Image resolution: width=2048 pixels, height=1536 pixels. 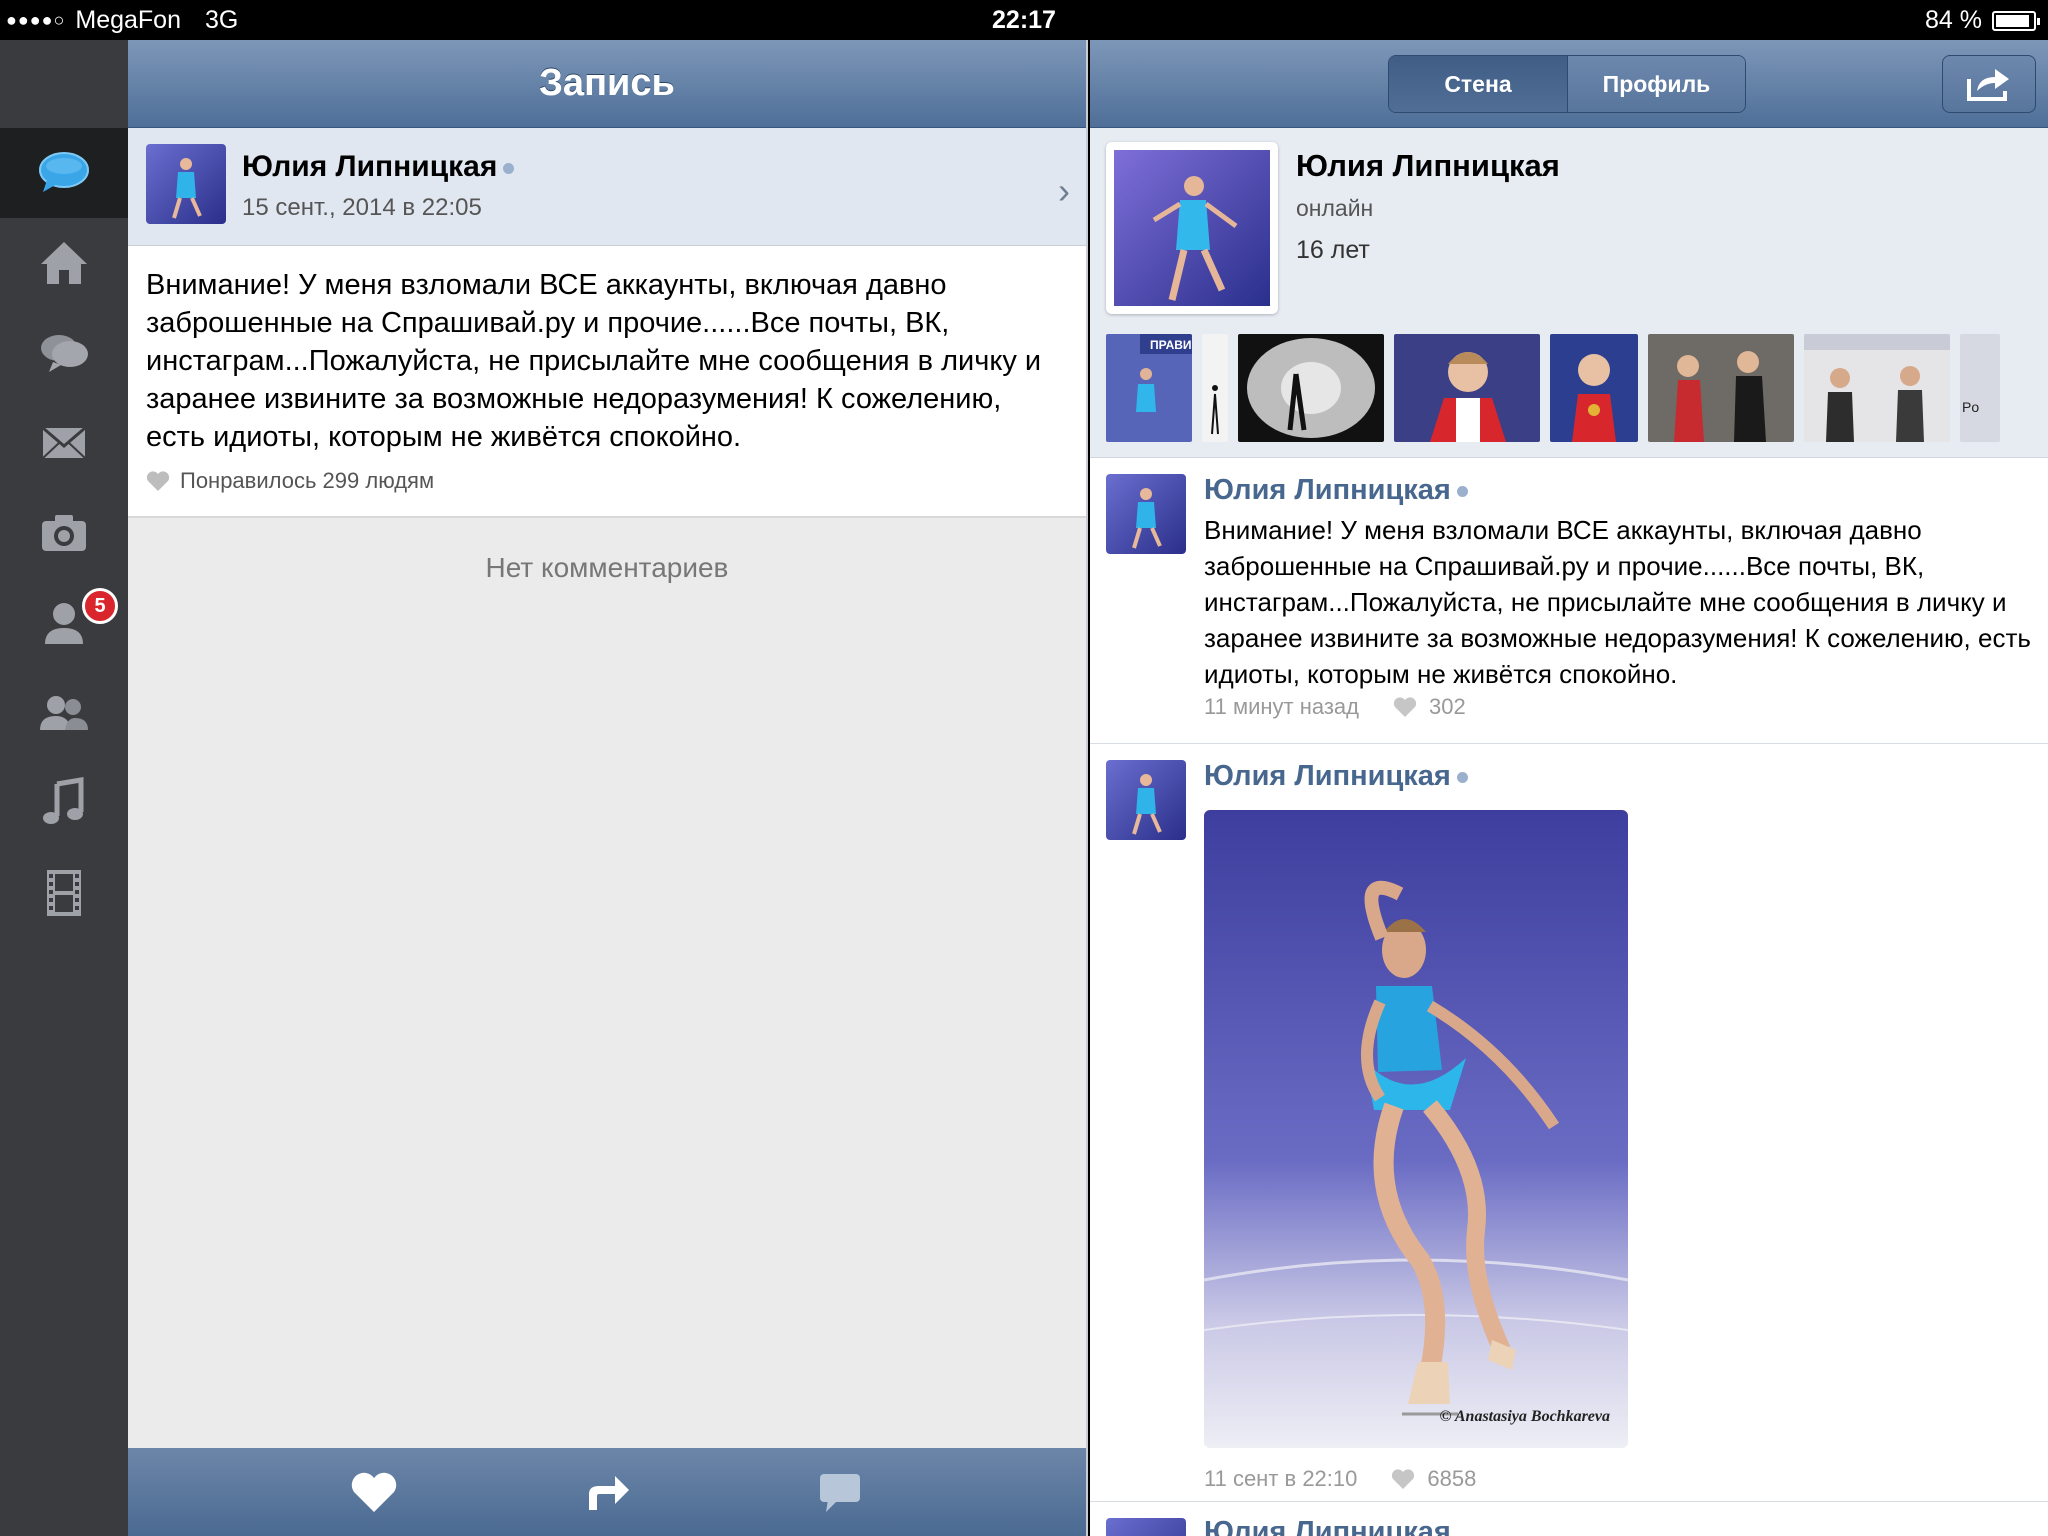 I want to click on profile-photo, so click(x=1192, y=228).